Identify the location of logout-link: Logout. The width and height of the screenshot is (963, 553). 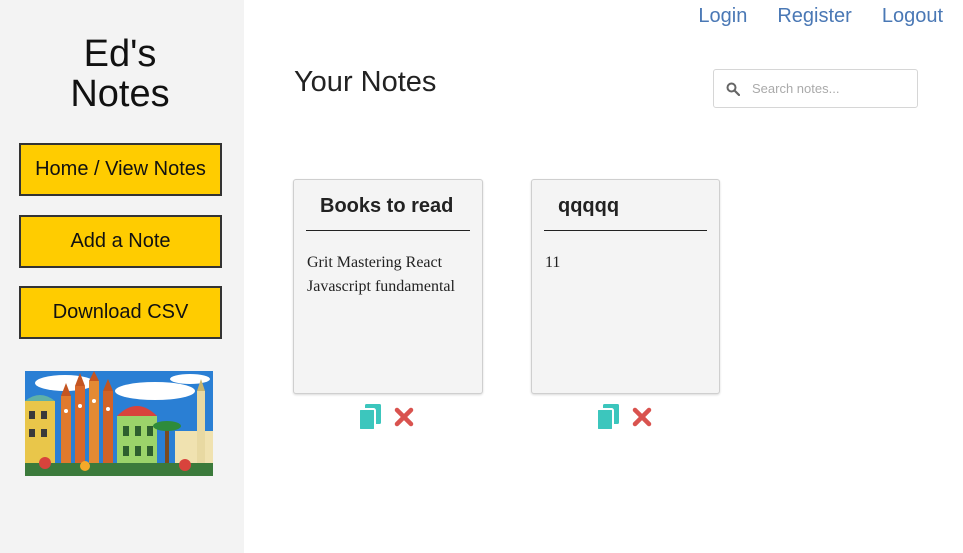
(912, 16).